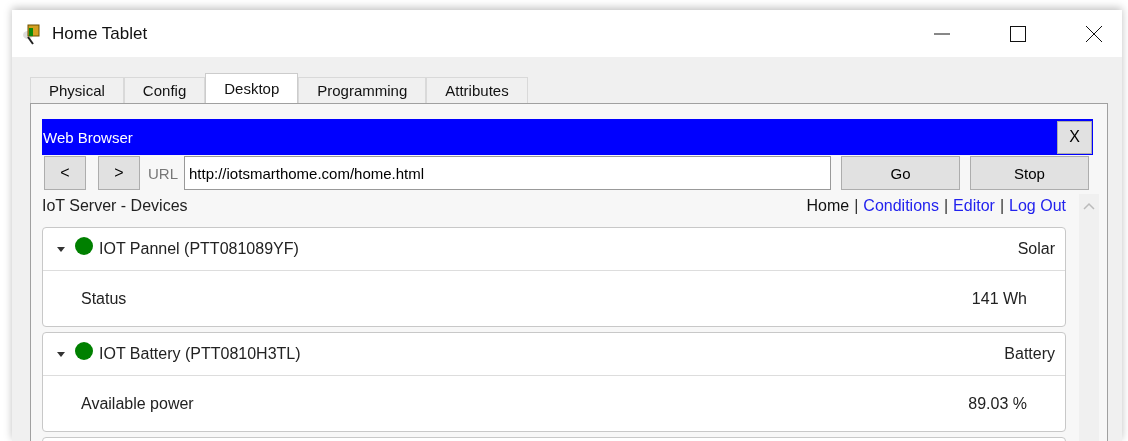 The image size is (1128, 441). I want to click on property-label: Available power, so click(137, 403).